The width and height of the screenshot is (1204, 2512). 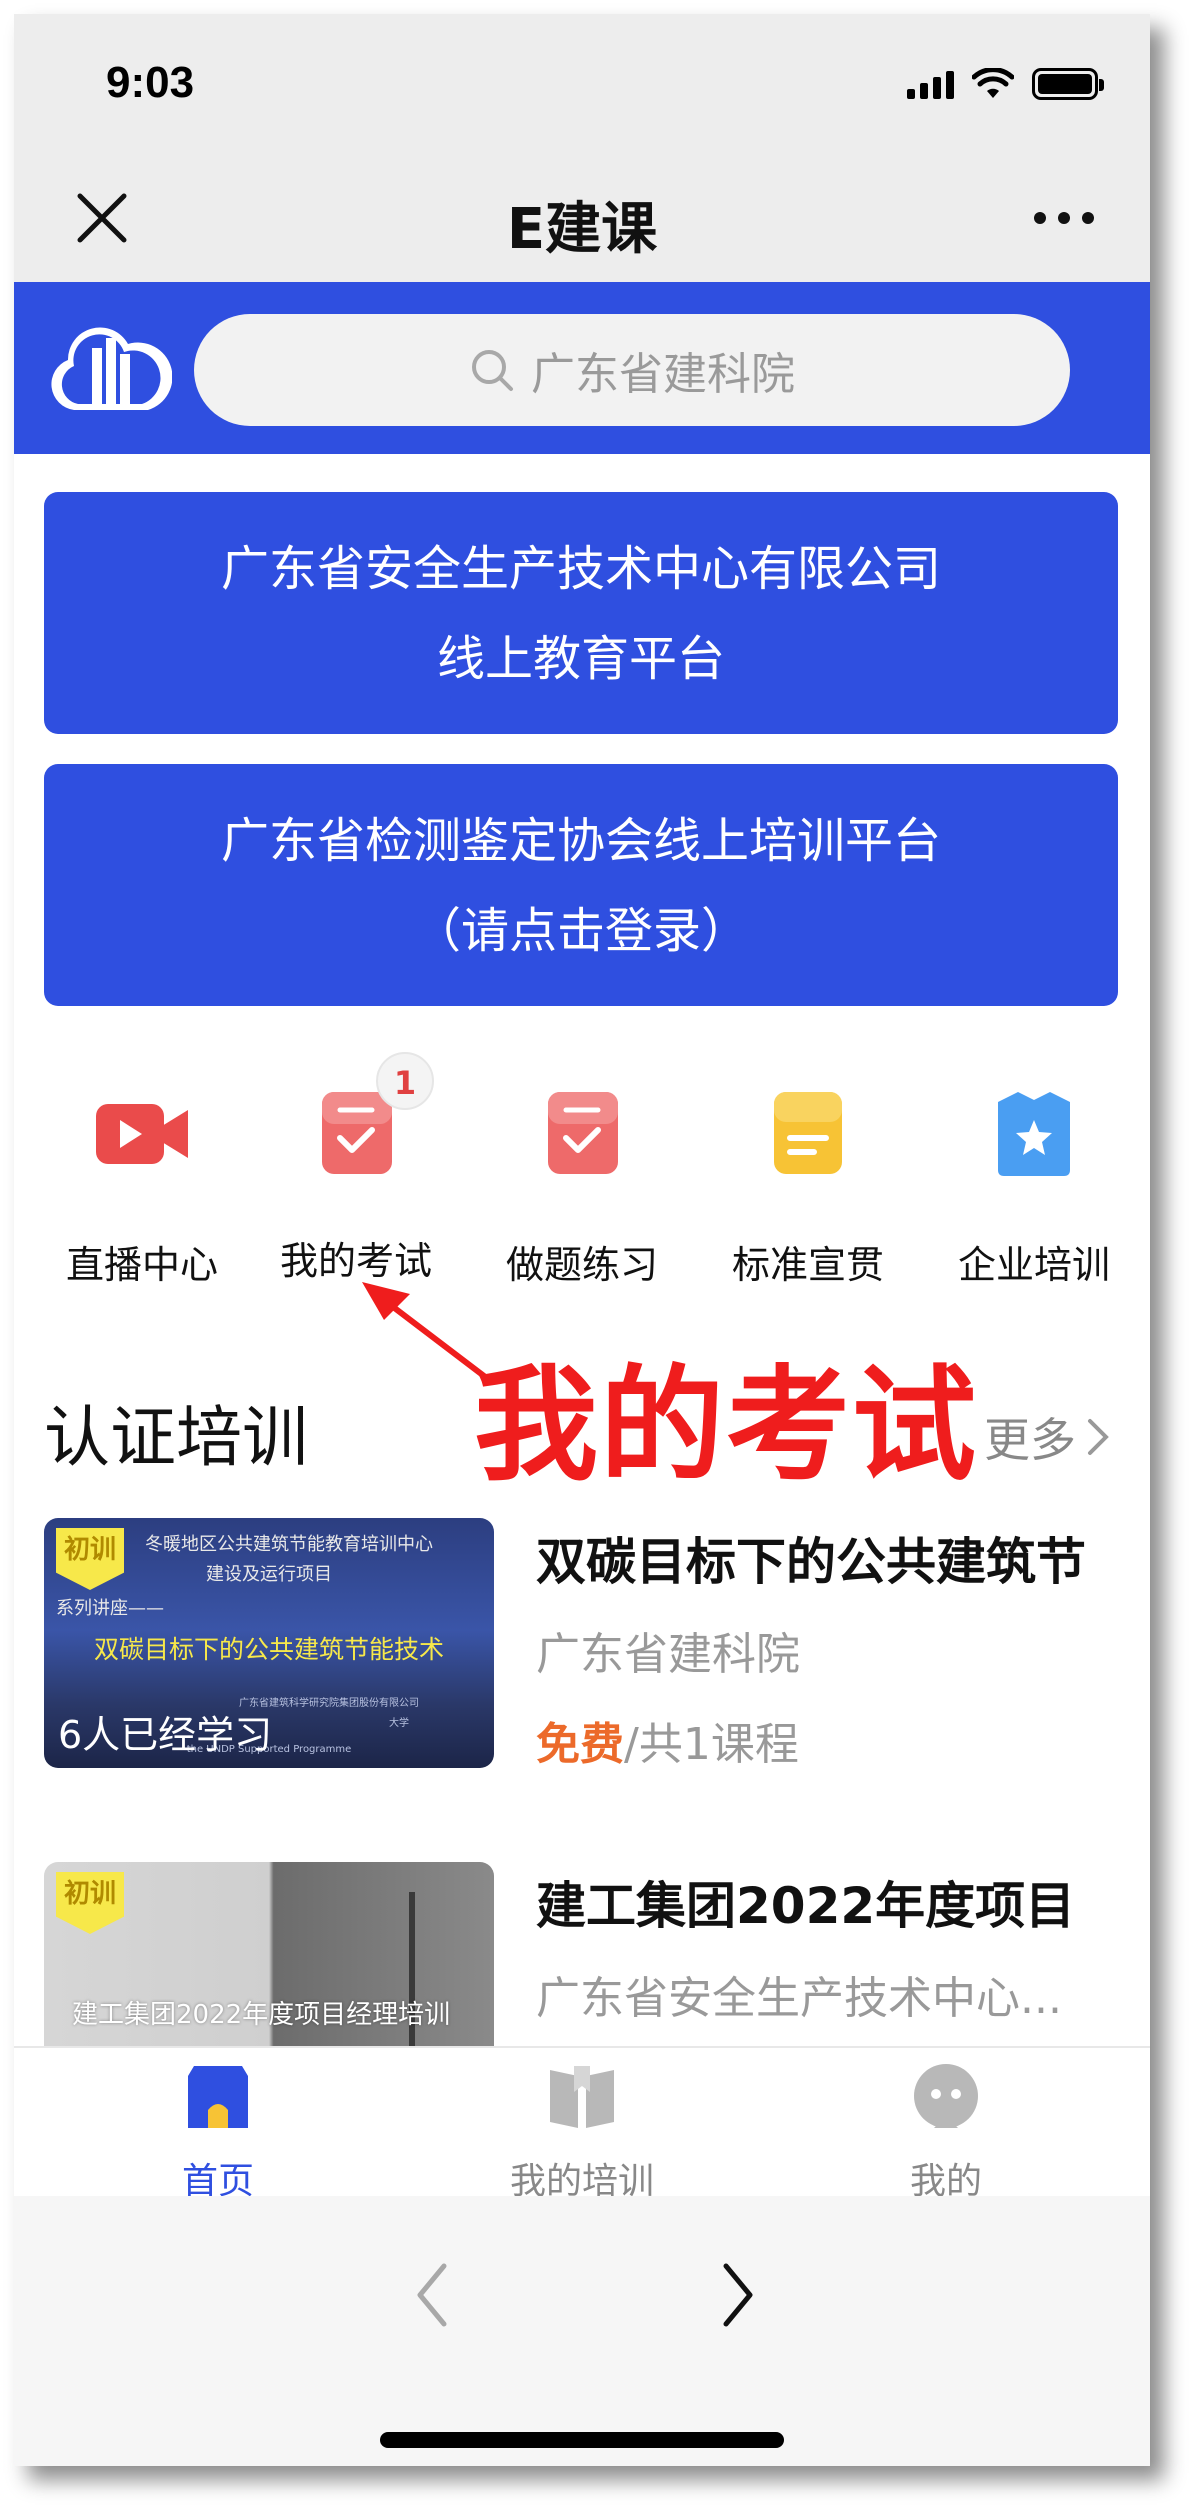 What do you see at coordinates (726, 1426) in the screenshot?
I see `annotation-label: 我的考试` at bounding box center [726, 1426].